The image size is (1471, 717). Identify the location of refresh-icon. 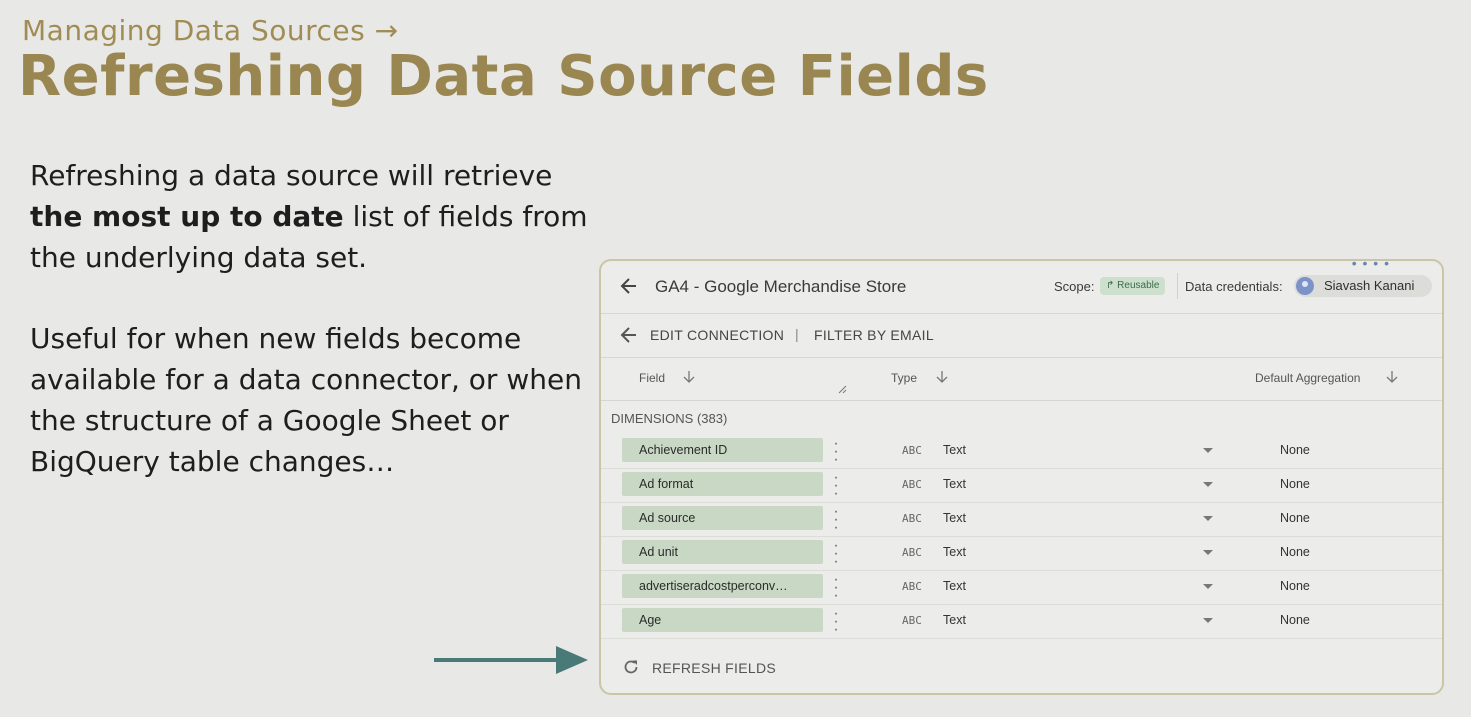
(631, 667).